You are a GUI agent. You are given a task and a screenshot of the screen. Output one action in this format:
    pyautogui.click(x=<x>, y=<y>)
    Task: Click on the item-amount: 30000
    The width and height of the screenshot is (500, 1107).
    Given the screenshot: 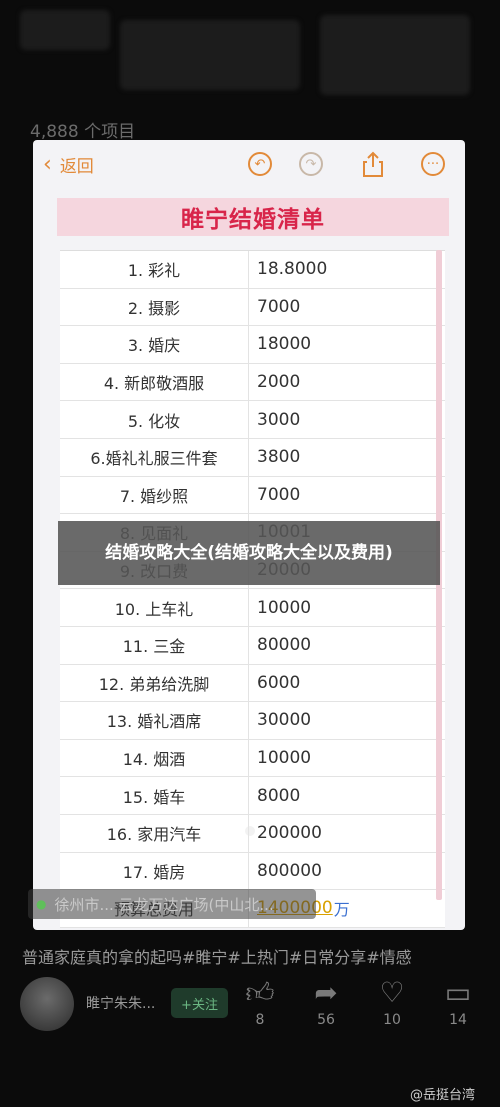 What is the action you would take?
    pyautogui.click(x=284, y=720)
    